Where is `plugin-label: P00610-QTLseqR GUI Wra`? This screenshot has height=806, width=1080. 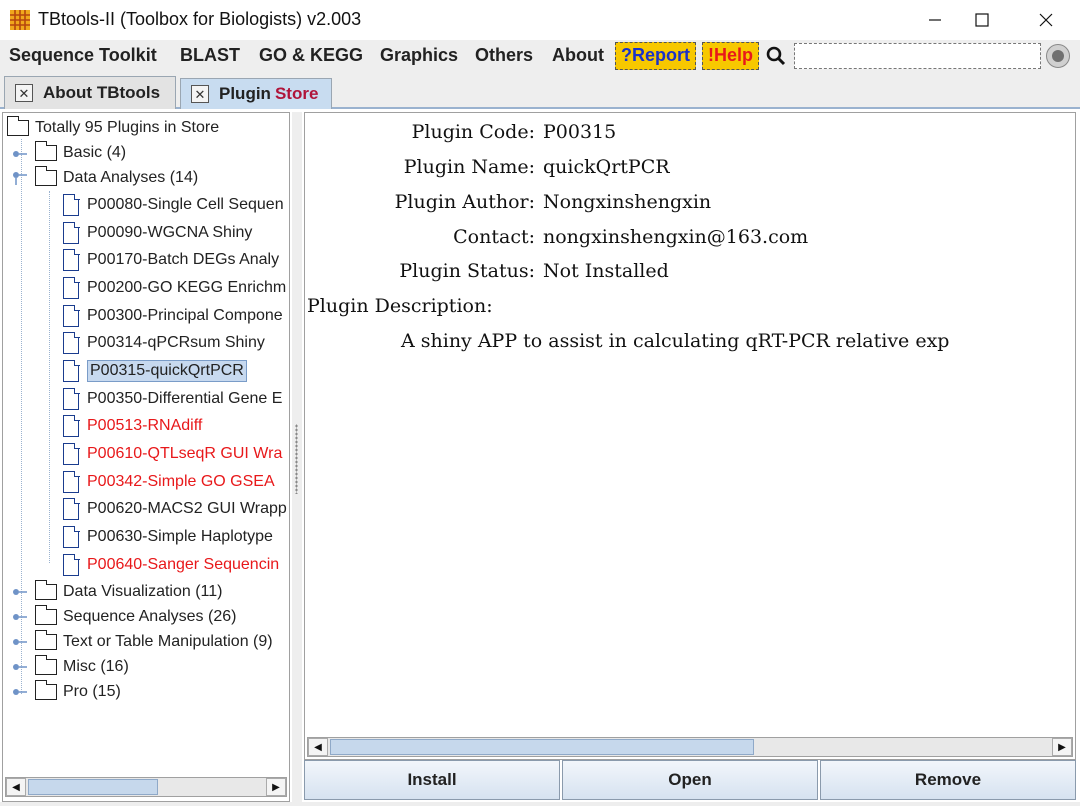 plugin-label: P00610-QTLseqR GUI Wra is located at coordinates (185, 453).